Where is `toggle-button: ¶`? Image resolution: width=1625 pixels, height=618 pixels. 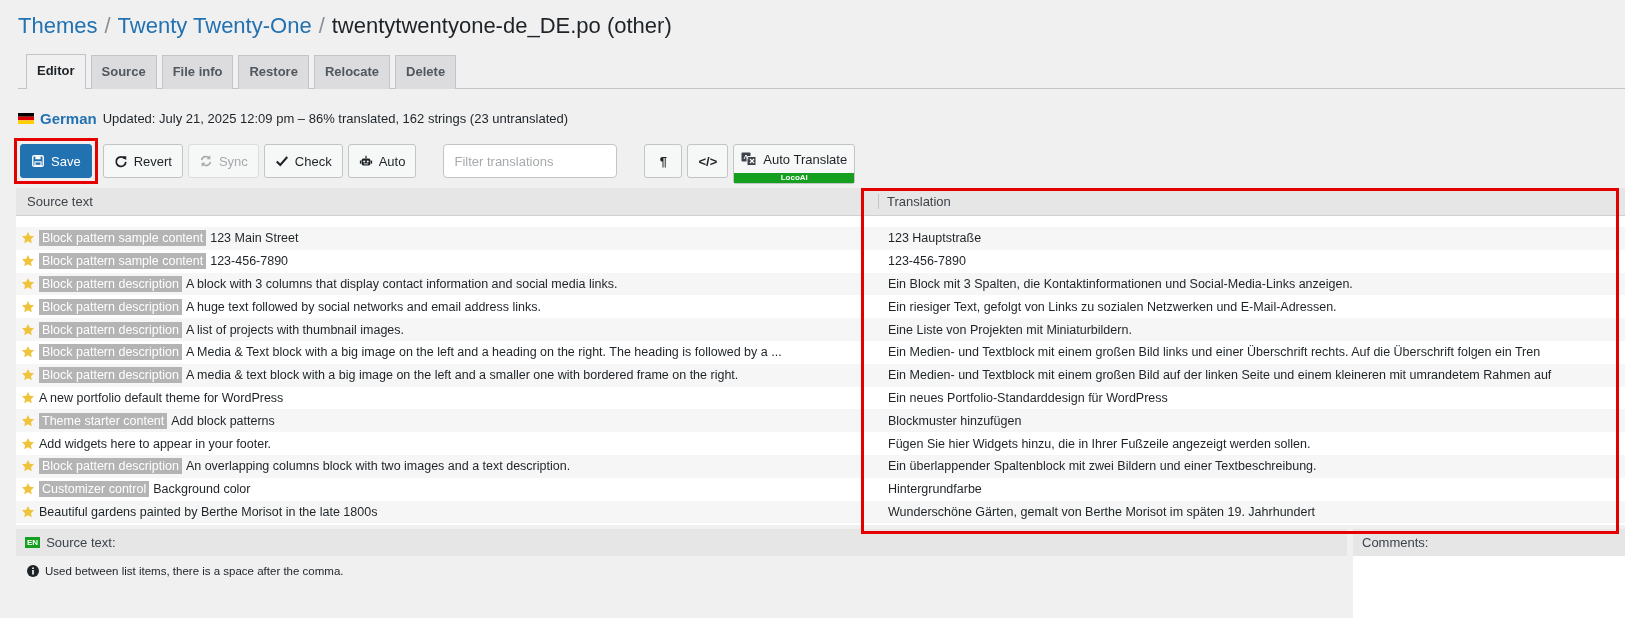 toggle-button: ¶ is located at coordinates (663, 161).